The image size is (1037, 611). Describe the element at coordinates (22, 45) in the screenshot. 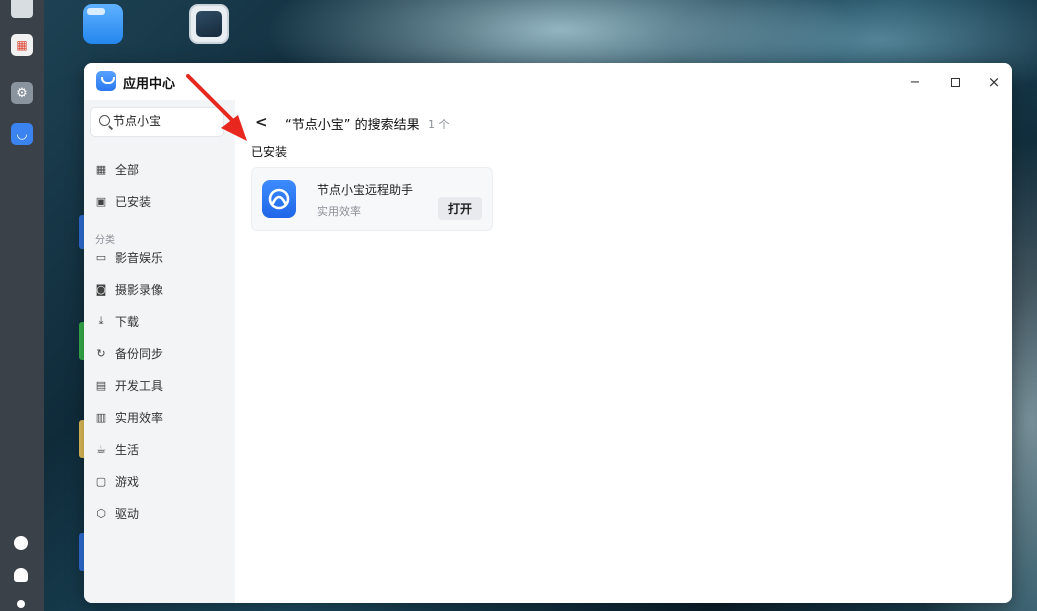

I see `apps-icon: ▦` at that location.